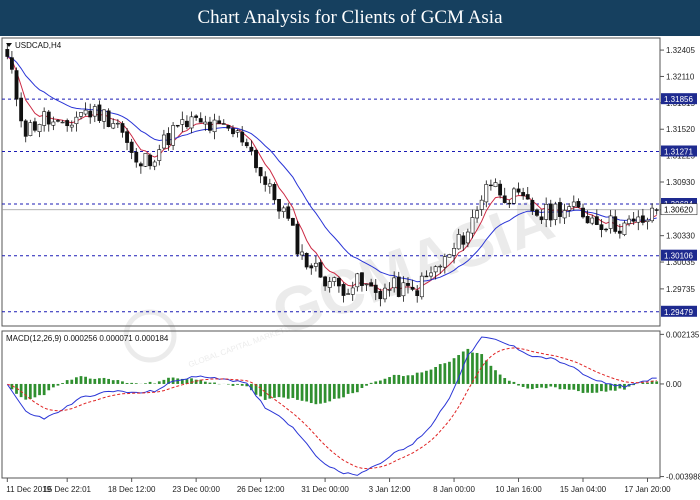 Image resolution: width=700 pixels, height=500 pixels. I want to click on price-y-tick-label: 1.32110, so click(680, 76).